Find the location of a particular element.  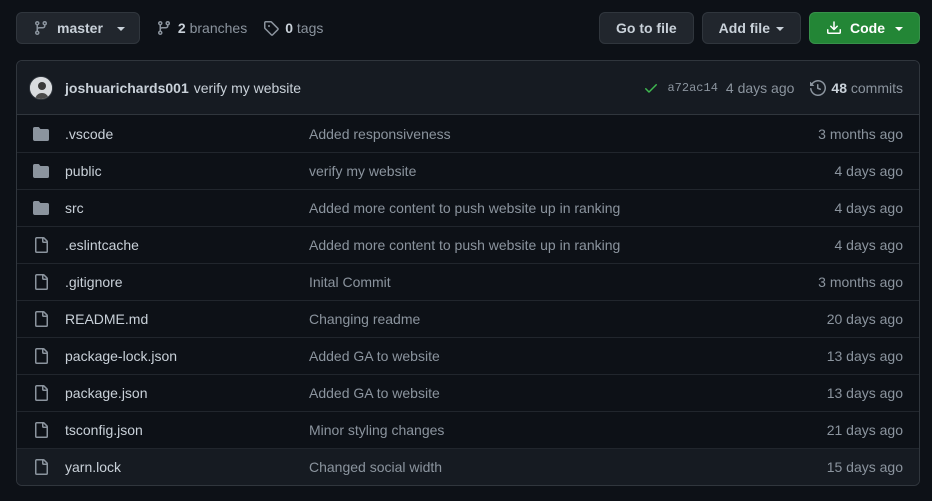

commits-label: commits is located at coordinates (876, 87).